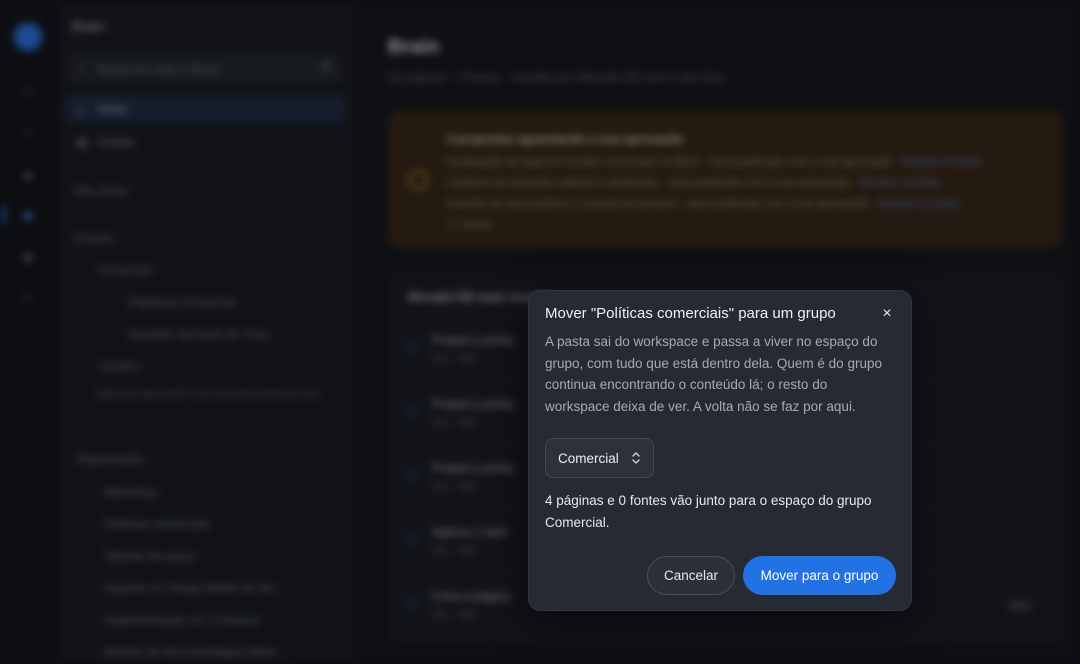  I want to click on group-select-value: Comercial, so click(588, 458).